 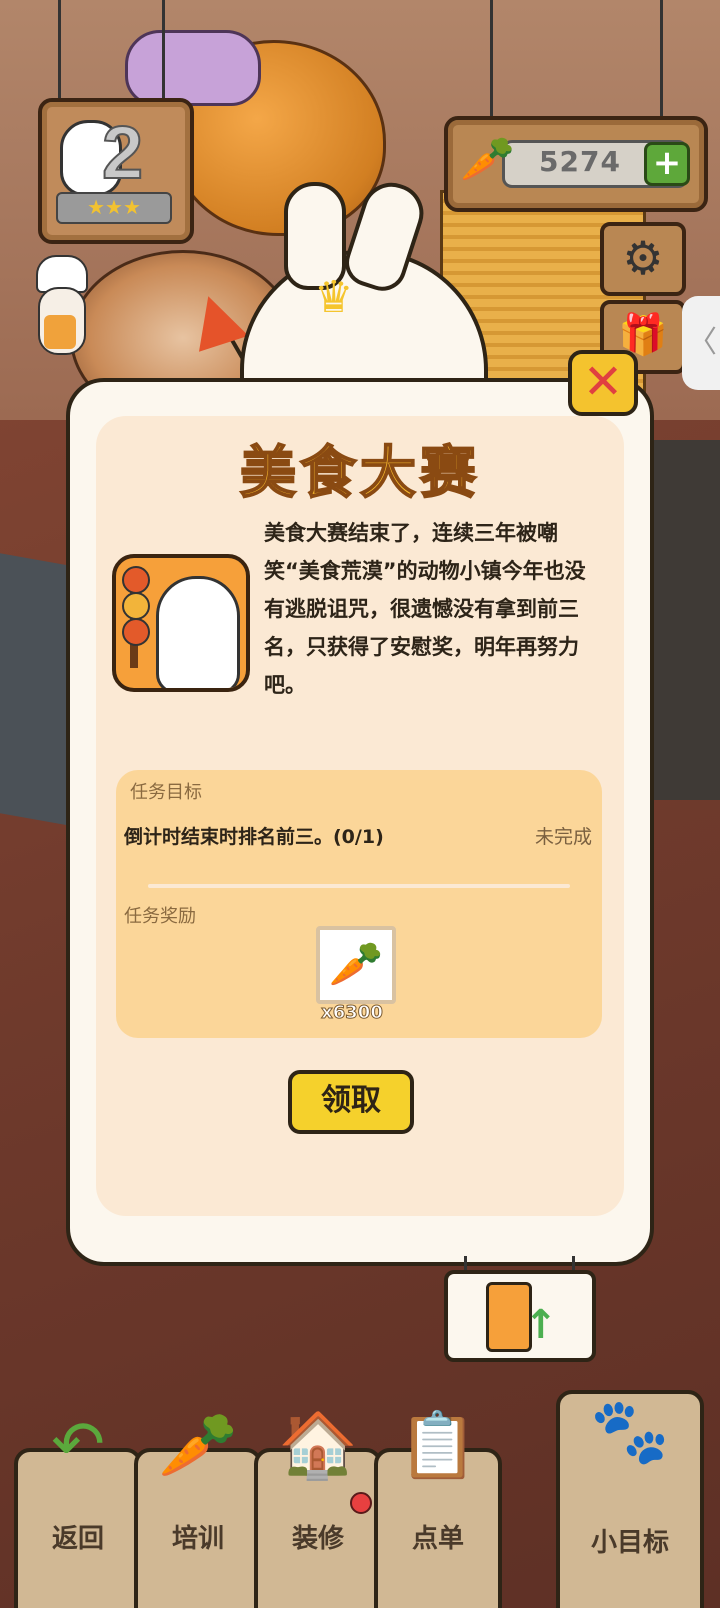 What do you see at coordinates (193, 68) in the screenshot?
I see `bow-decoration` at bounding box center [193, 68].